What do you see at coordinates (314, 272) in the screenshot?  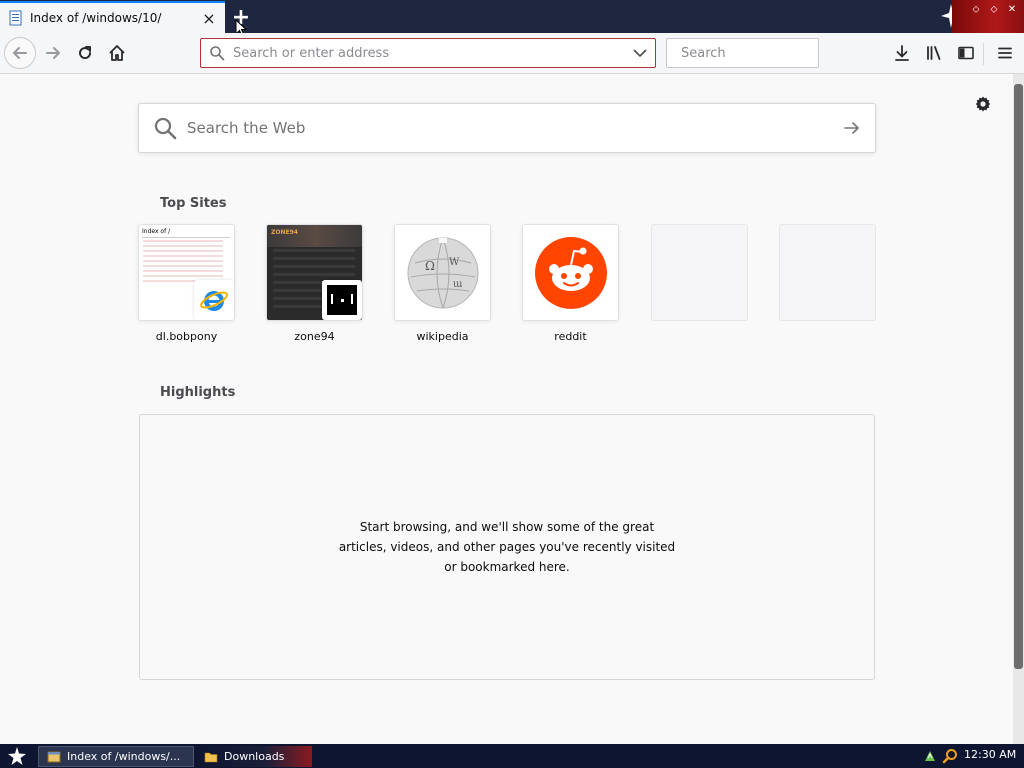 I see `site-thumbnail: ZONE94` at bounding box center [314, 272].